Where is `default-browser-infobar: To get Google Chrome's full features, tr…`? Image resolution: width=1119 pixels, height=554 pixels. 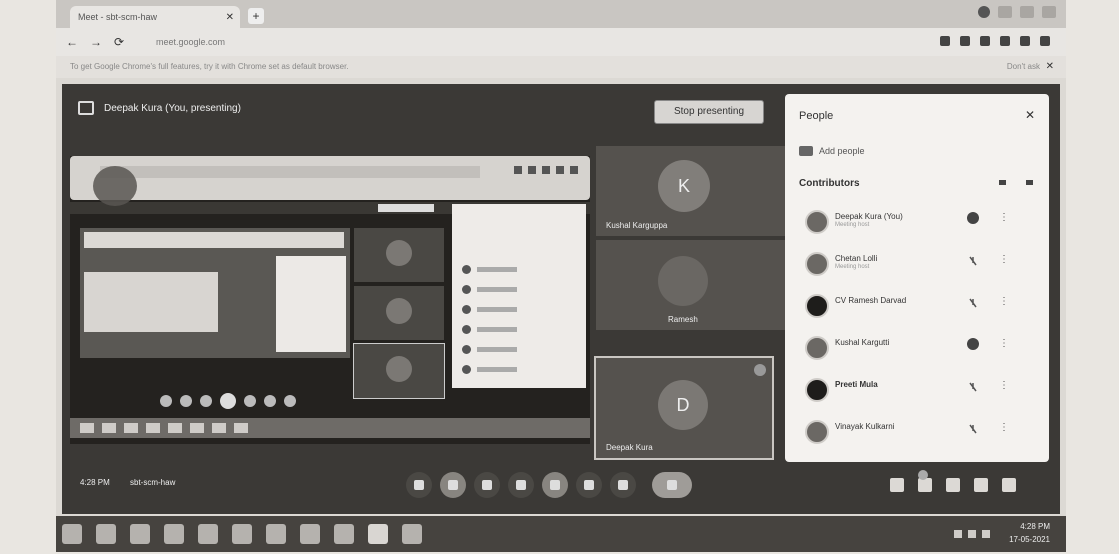 default-browser-infobar: To get Google Chrome's full features, tr… is located at coordinates (561, 67).